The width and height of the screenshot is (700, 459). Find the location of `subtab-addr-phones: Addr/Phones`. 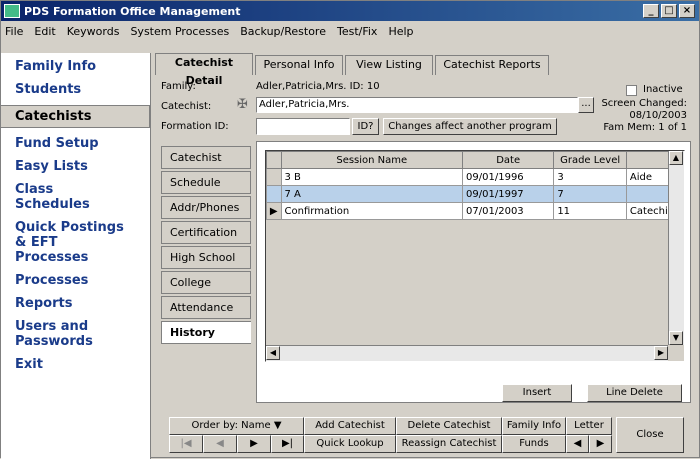

subtab-addr-phones: Addr/Phones is located at coordinates (206, 207).